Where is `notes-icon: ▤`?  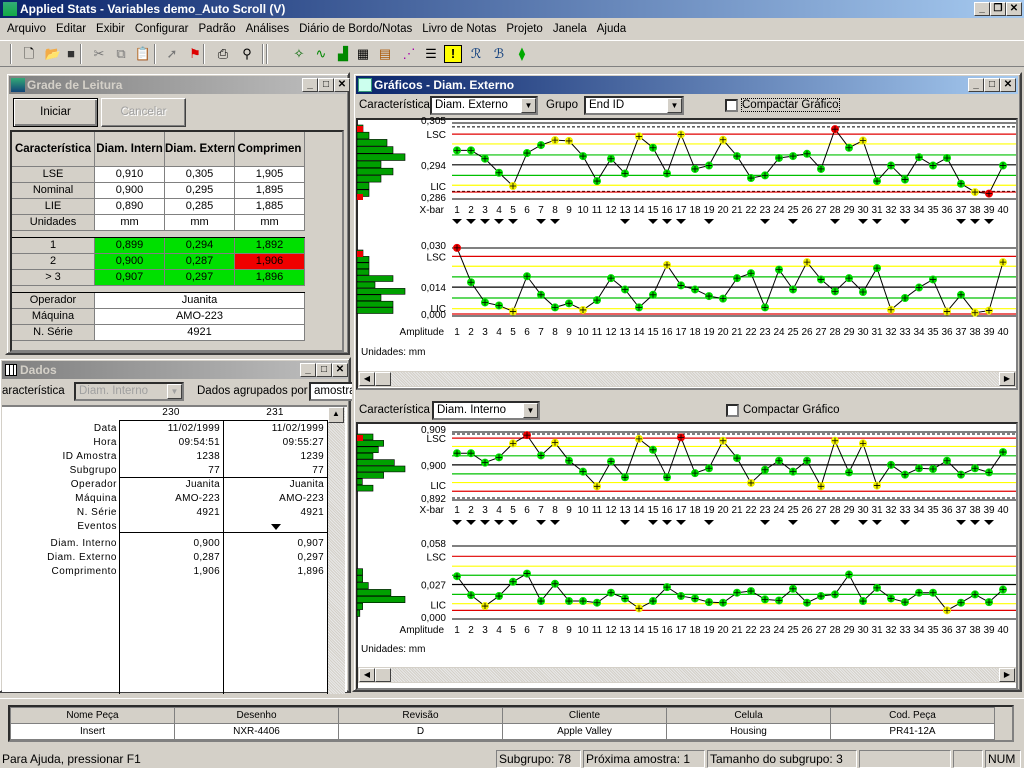
notes-icon: ▤ is located at coordinates (385, 54).